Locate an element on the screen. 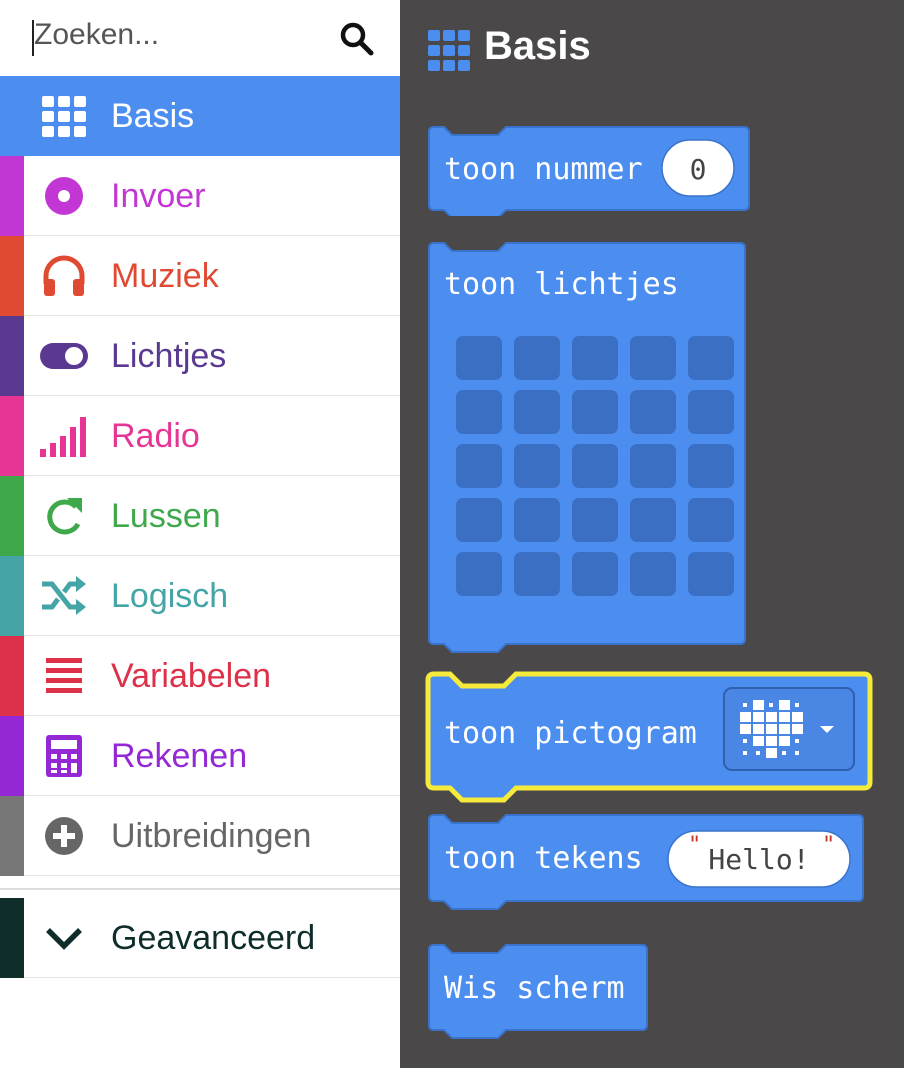 The image size is (904, 1068). input-circle-icon is located at coordinates (64, 196).